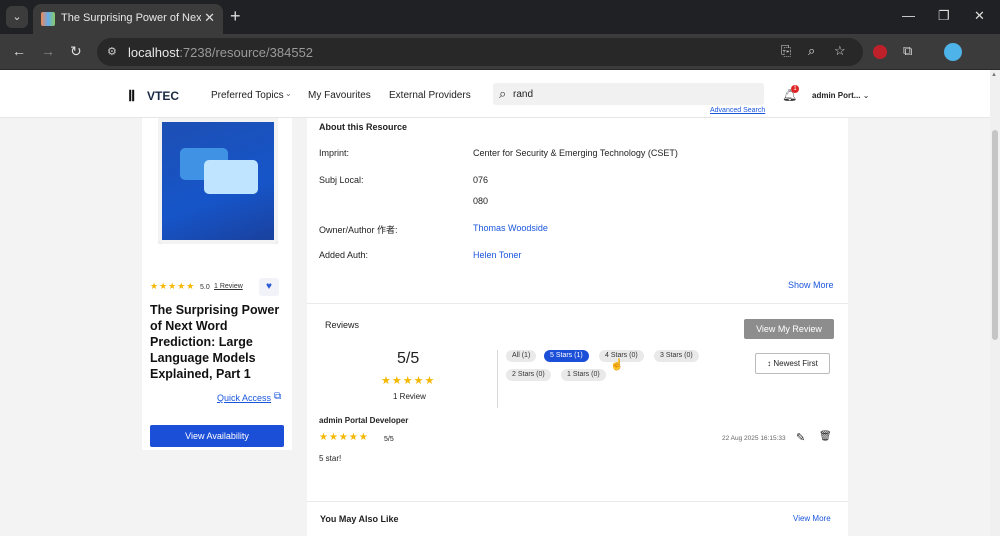  What do you see at coordinates (528, 375) in the screenshot?
I see `filter-2-stars: 2 Stars (0)` at bounding box center [528, 375].